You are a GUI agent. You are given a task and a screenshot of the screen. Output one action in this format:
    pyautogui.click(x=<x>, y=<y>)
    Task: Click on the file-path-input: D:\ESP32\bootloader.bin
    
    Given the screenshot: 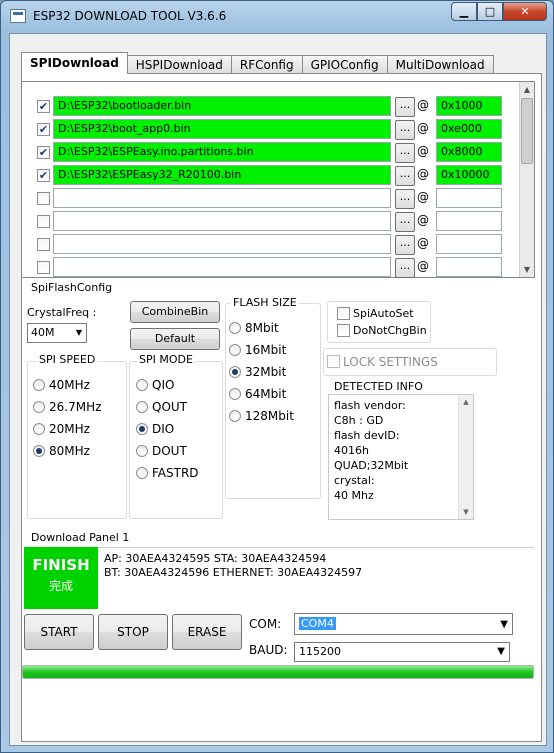 What is the action you would take?
    pyautogui.click(x=222, y=106)
    